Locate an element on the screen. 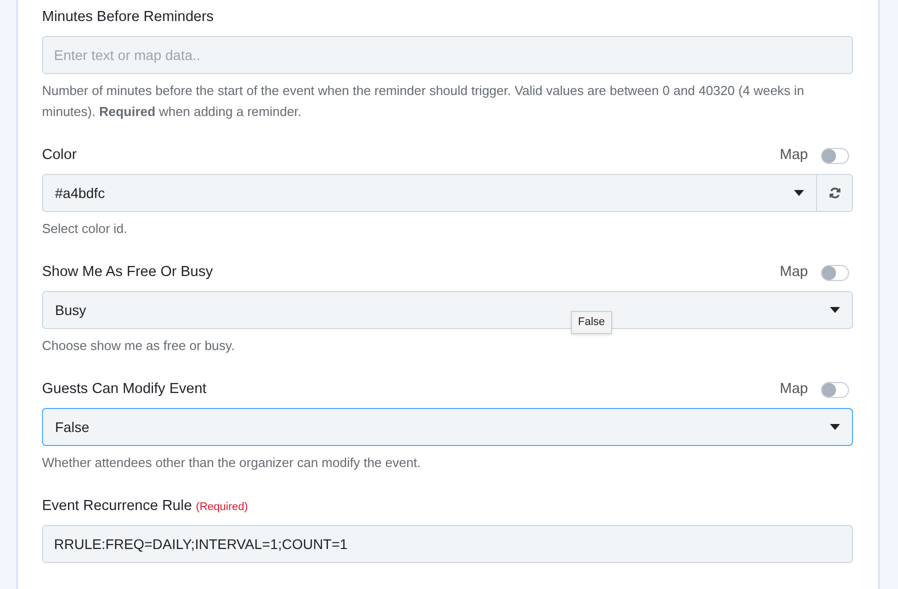  refresh-icon is located at coordinates (834, 193).